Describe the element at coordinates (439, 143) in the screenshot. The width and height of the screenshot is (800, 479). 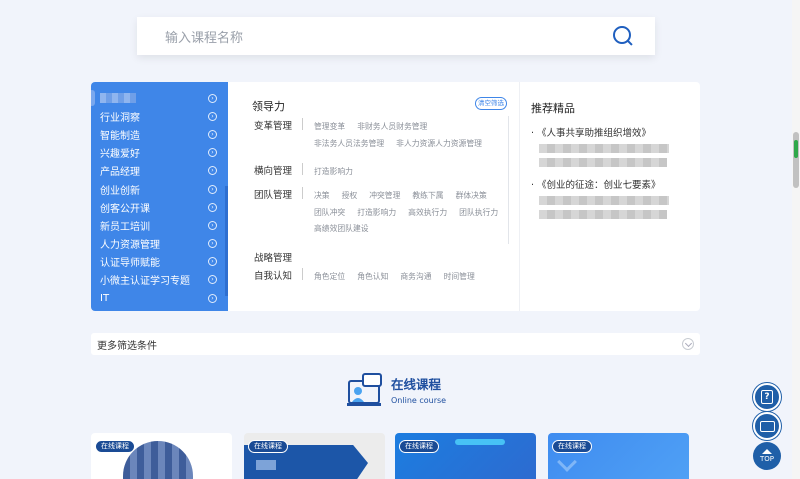
I see `filter-tag: 非人力资源人力资源管理` at that location.